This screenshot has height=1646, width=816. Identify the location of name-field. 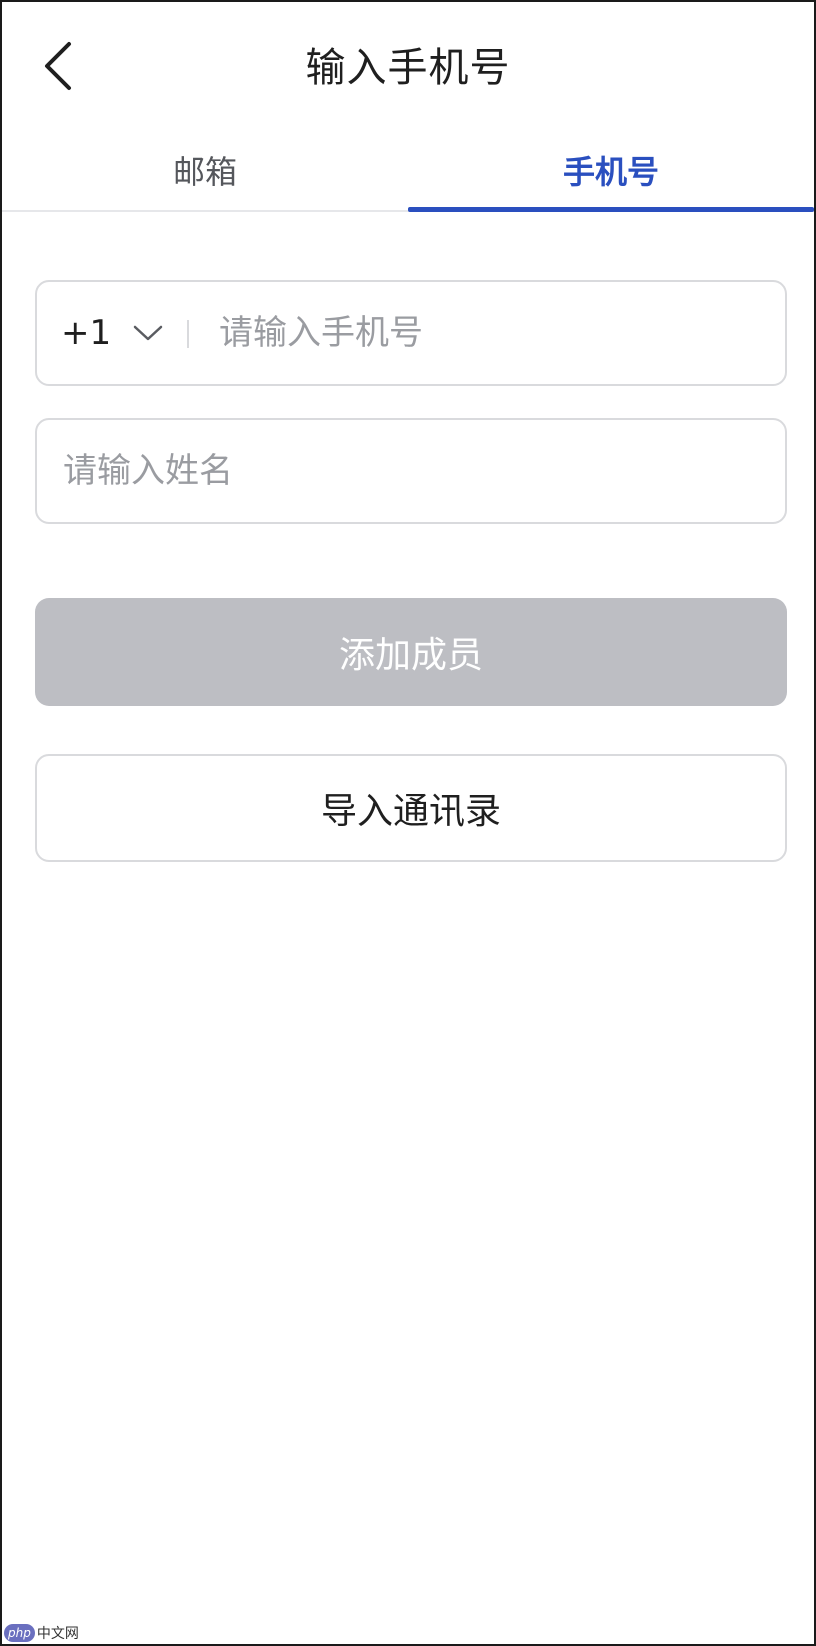
(411, 471).